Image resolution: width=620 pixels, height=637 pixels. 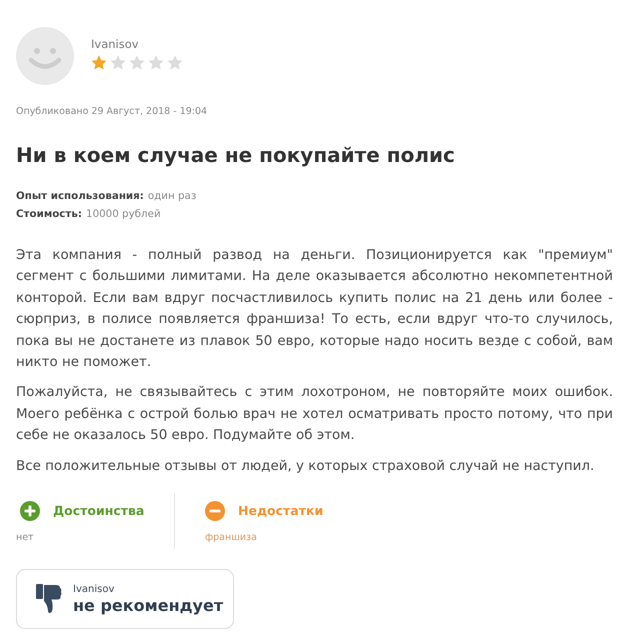 I want to click on avatar-placeholder-icon, so click(x=45, y=56).